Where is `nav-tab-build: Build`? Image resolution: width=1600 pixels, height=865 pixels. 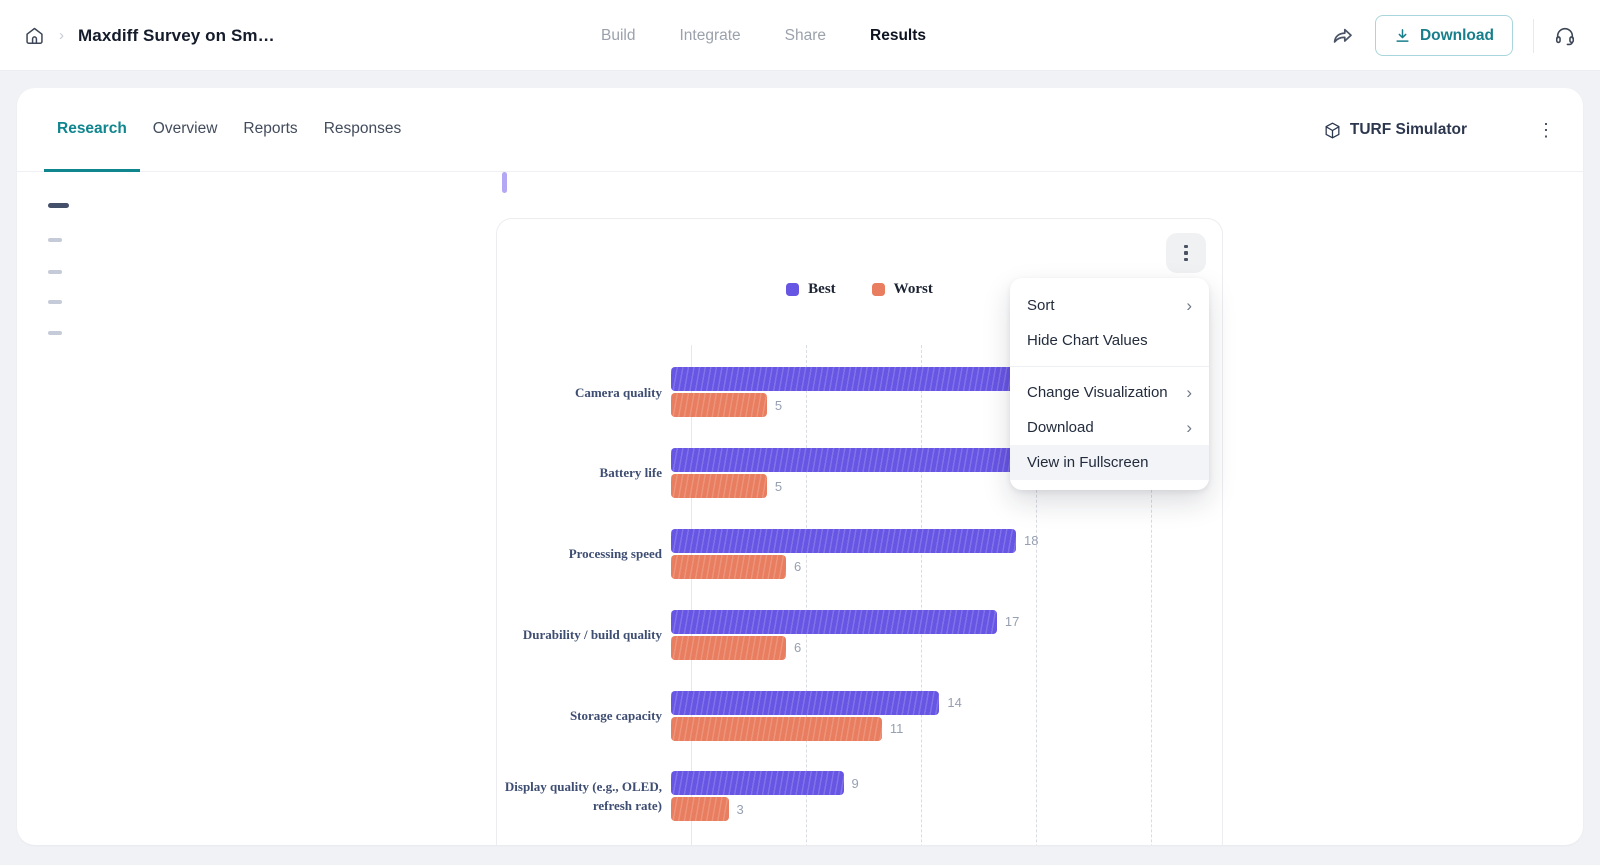 nav-tab-build: Build is located at coordinates (618, 36).